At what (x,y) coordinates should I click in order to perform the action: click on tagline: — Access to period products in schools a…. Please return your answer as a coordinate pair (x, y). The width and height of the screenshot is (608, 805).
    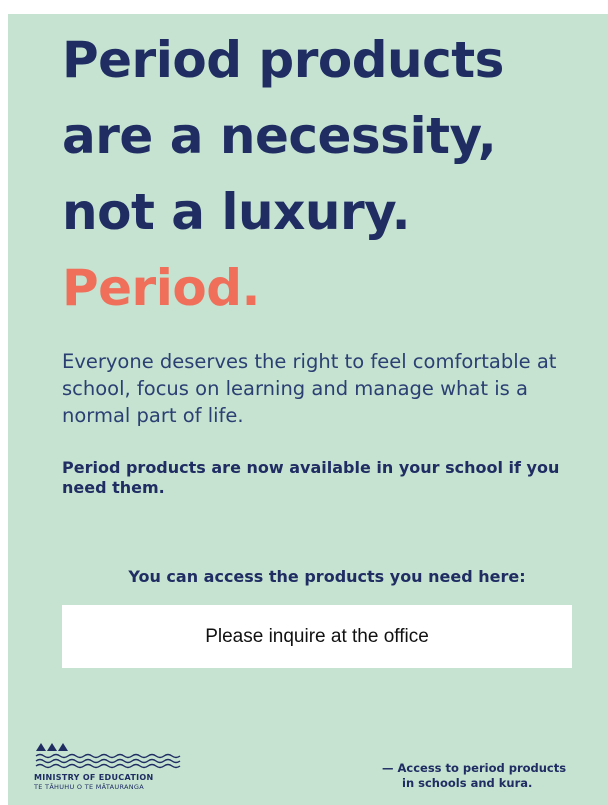
    Looking at the image, I should click on (474, 776).